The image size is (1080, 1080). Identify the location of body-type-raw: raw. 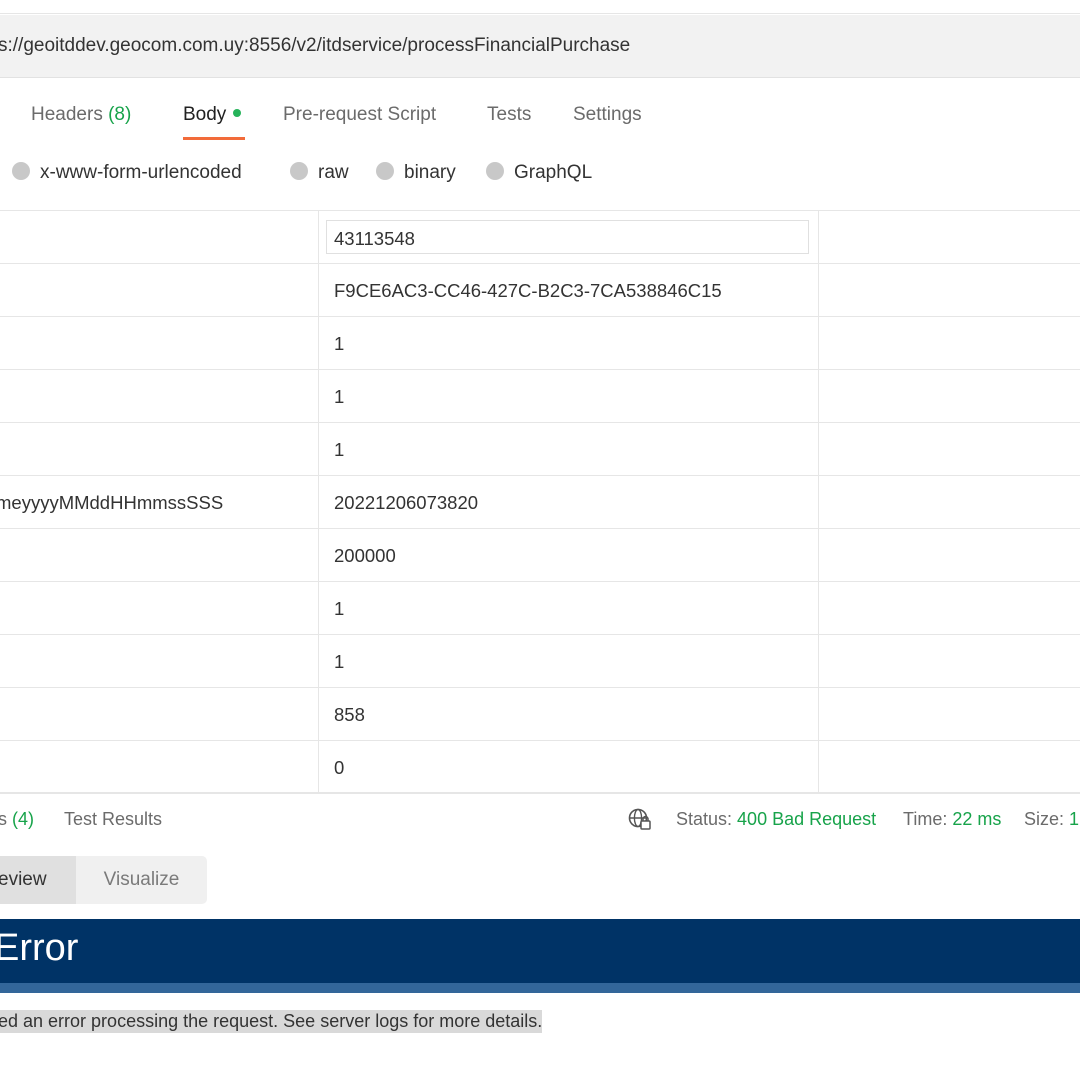
(319, 172).